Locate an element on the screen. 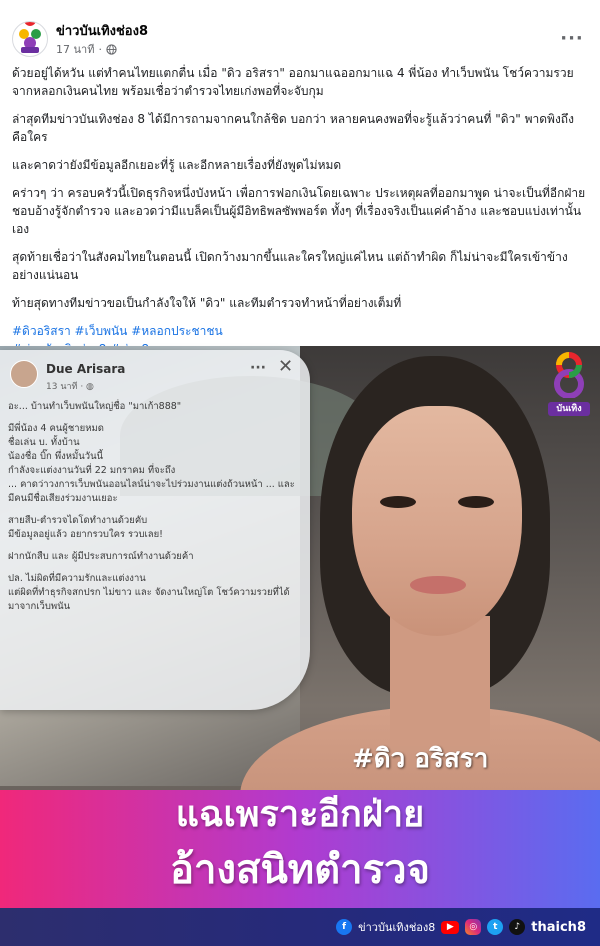 This screenshot has height=946, width=600. globe-icon is located at coordinates (111, 49).